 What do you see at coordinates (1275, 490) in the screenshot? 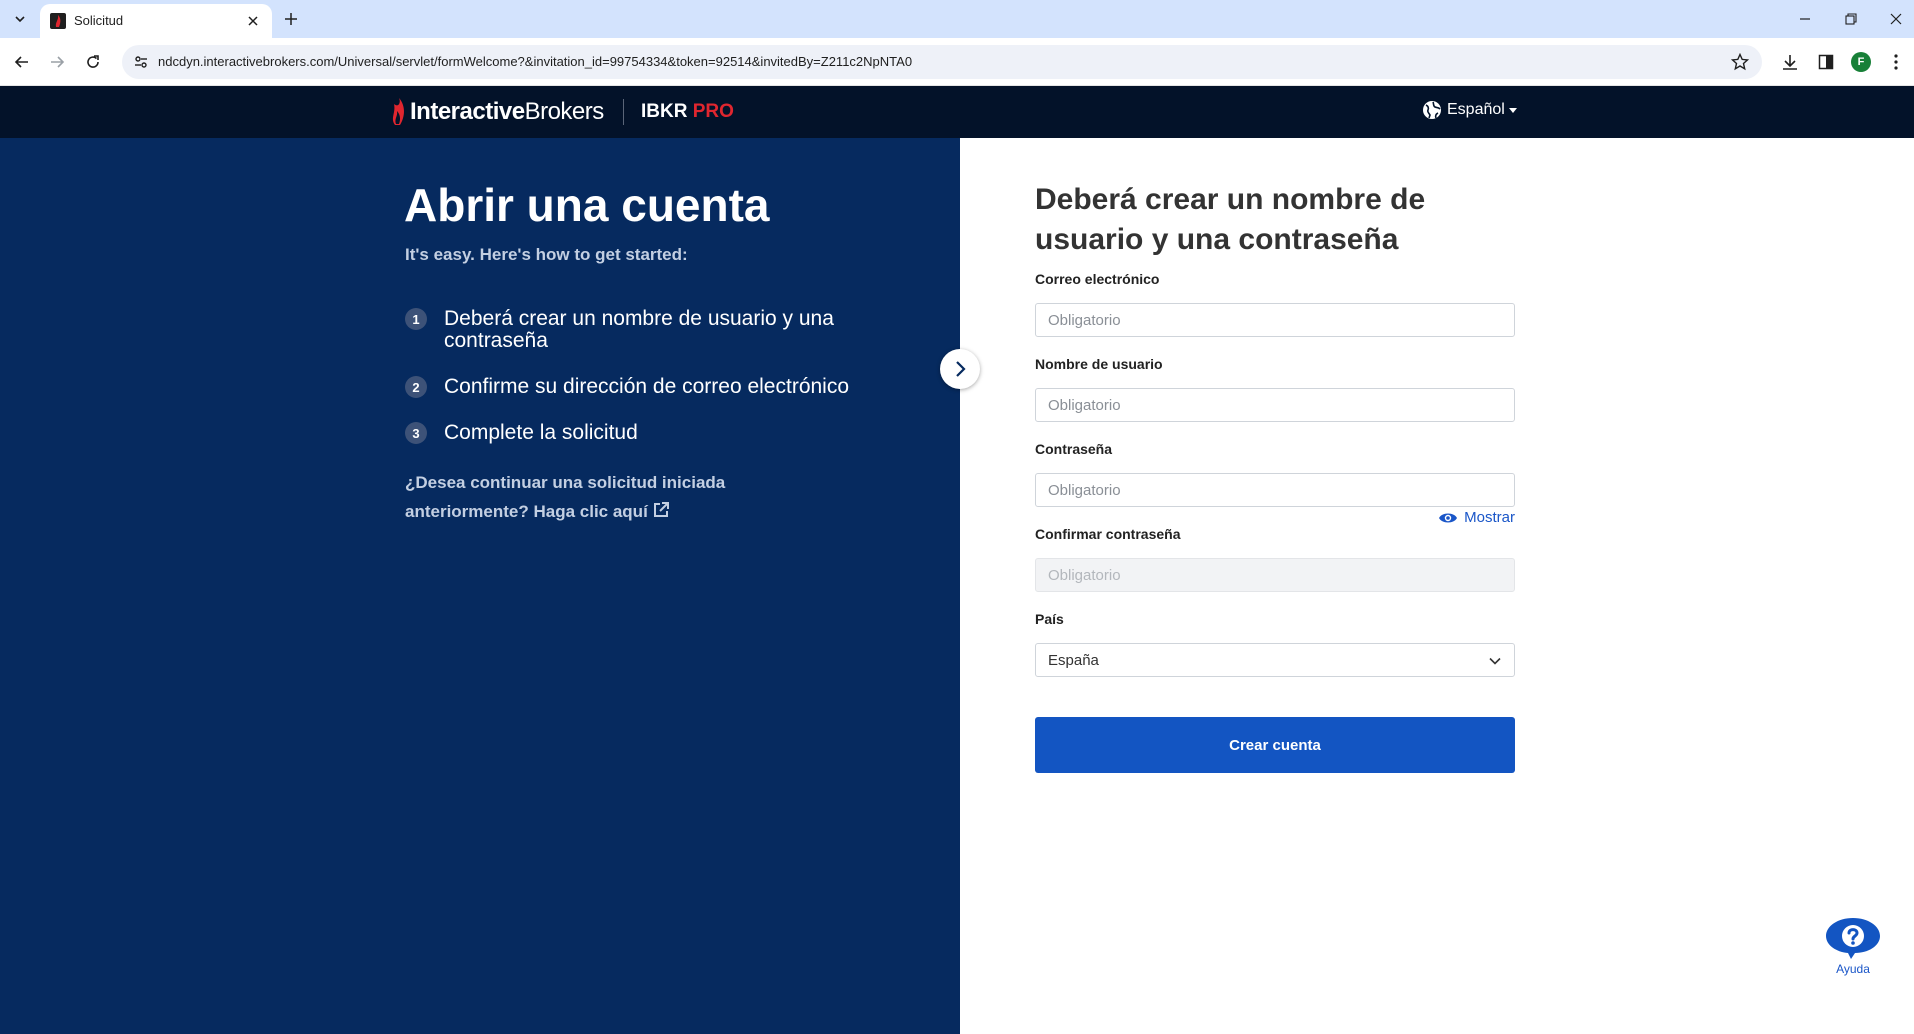
I see `password-field` at bounding box center [1275, 490].